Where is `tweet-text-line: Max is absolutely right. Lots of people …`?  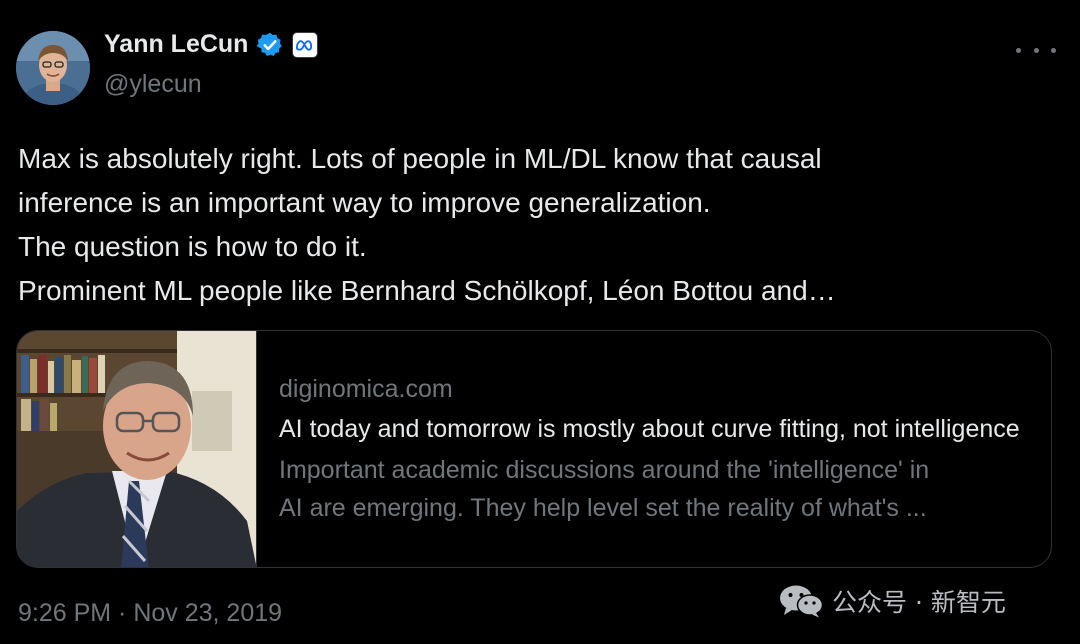 tweet-text-line: Max is absolutely right. Lots of people … is located at coordinates (420, 158).